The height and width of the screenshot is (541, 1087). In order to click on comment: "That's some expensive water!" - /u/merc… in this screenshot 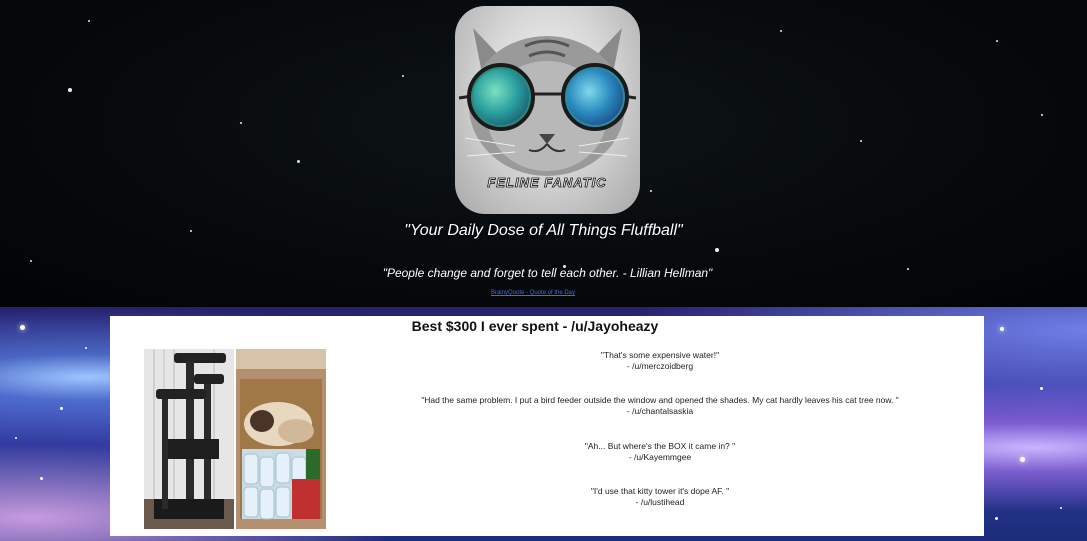, I will do `click(660, 361)`.